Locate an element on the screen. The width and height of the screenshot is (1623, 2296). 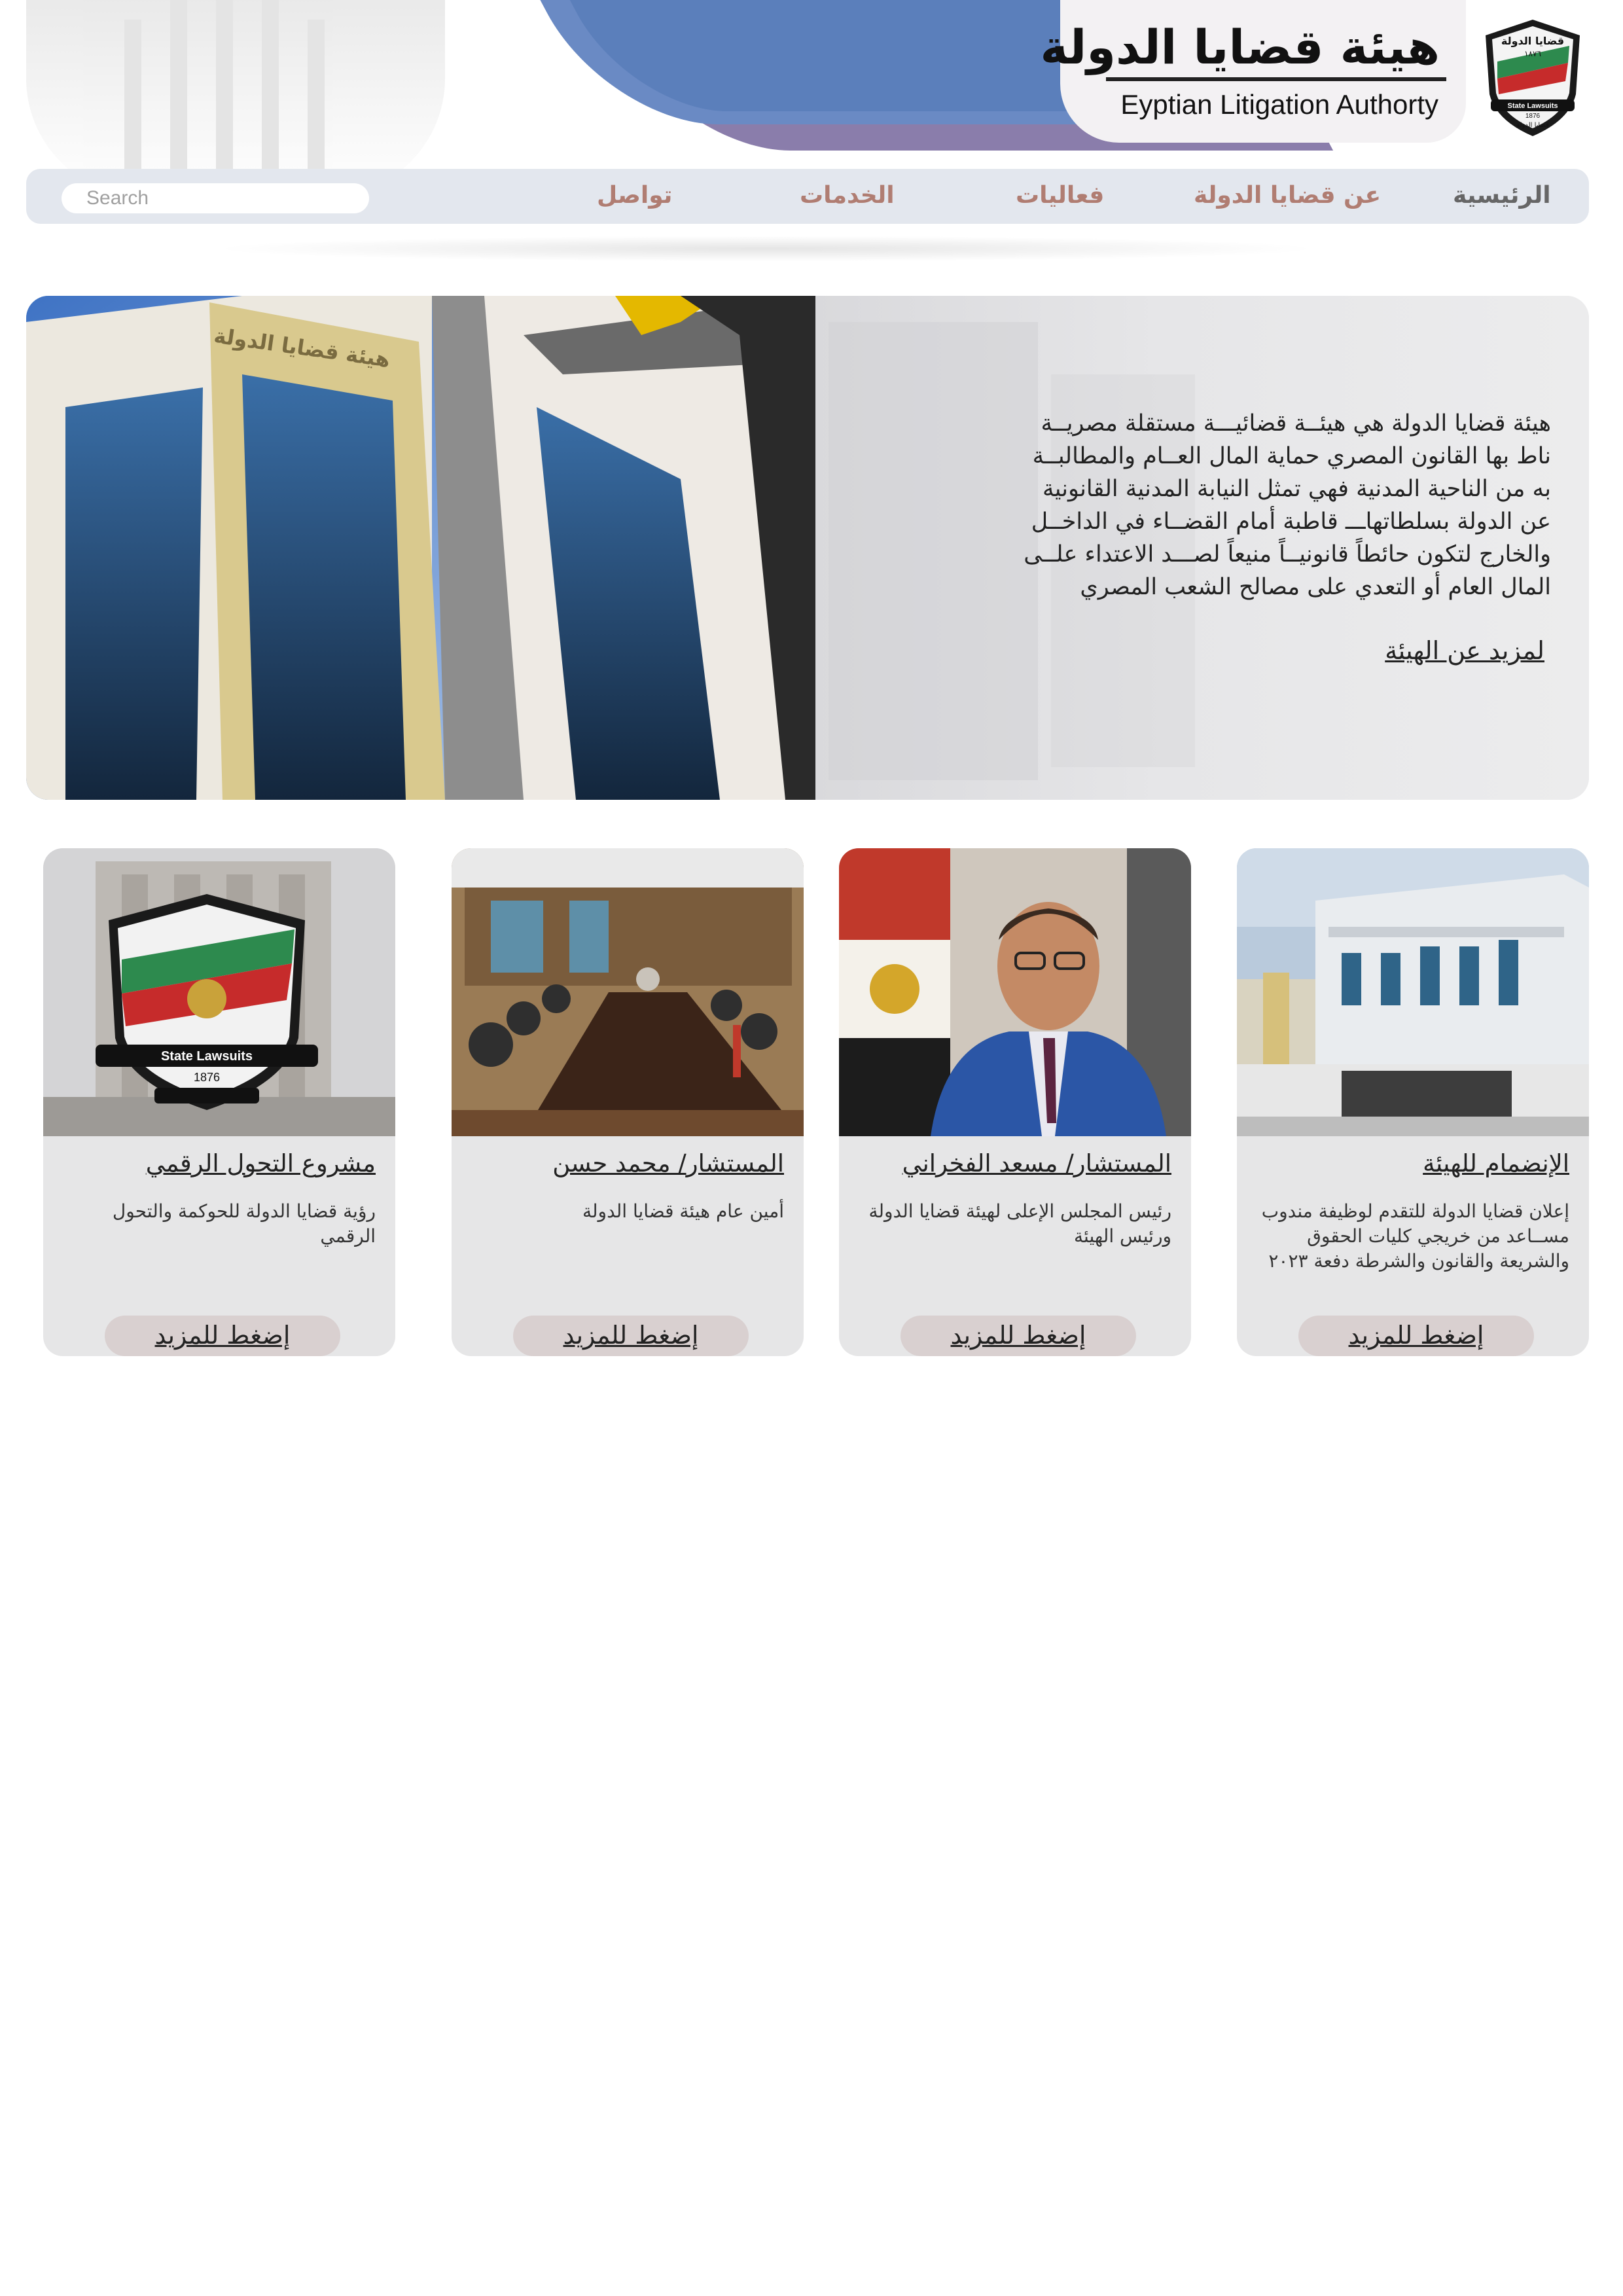
title-underline is located at coordinates (1276, 79).